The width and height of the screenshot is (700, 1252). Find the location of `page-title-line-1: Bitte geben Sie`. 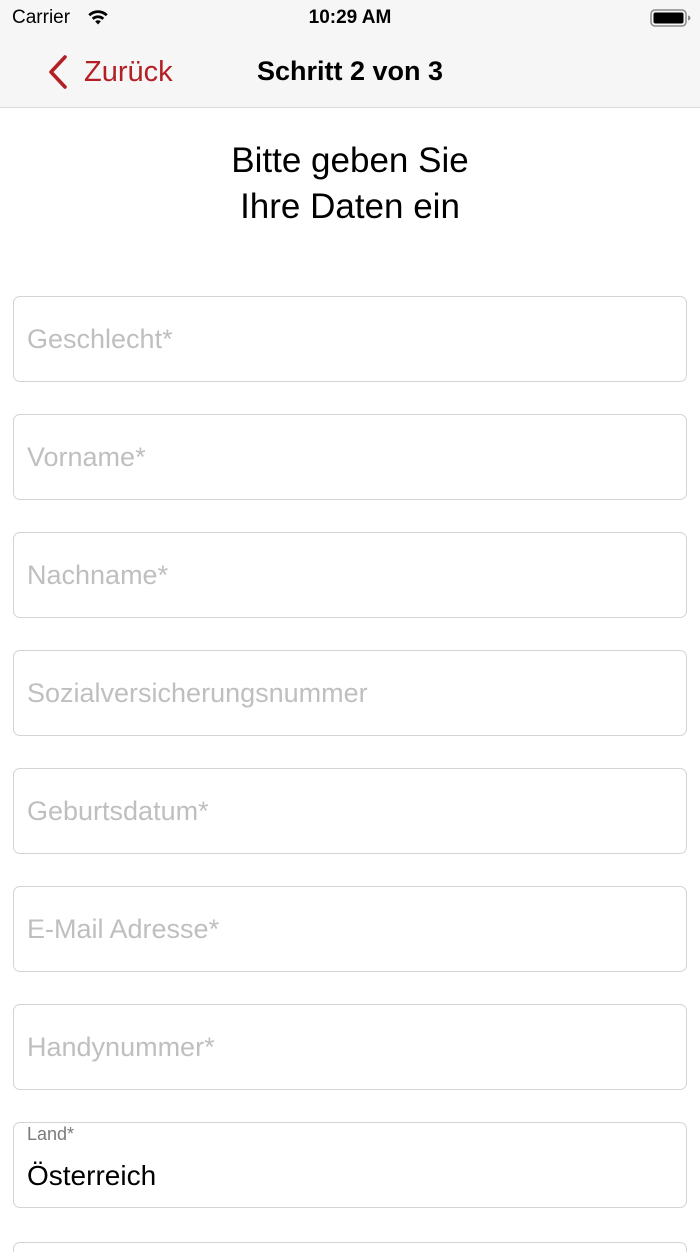

page-title-line-1: Bitte geben Sie is located at coordinates (350, 160).